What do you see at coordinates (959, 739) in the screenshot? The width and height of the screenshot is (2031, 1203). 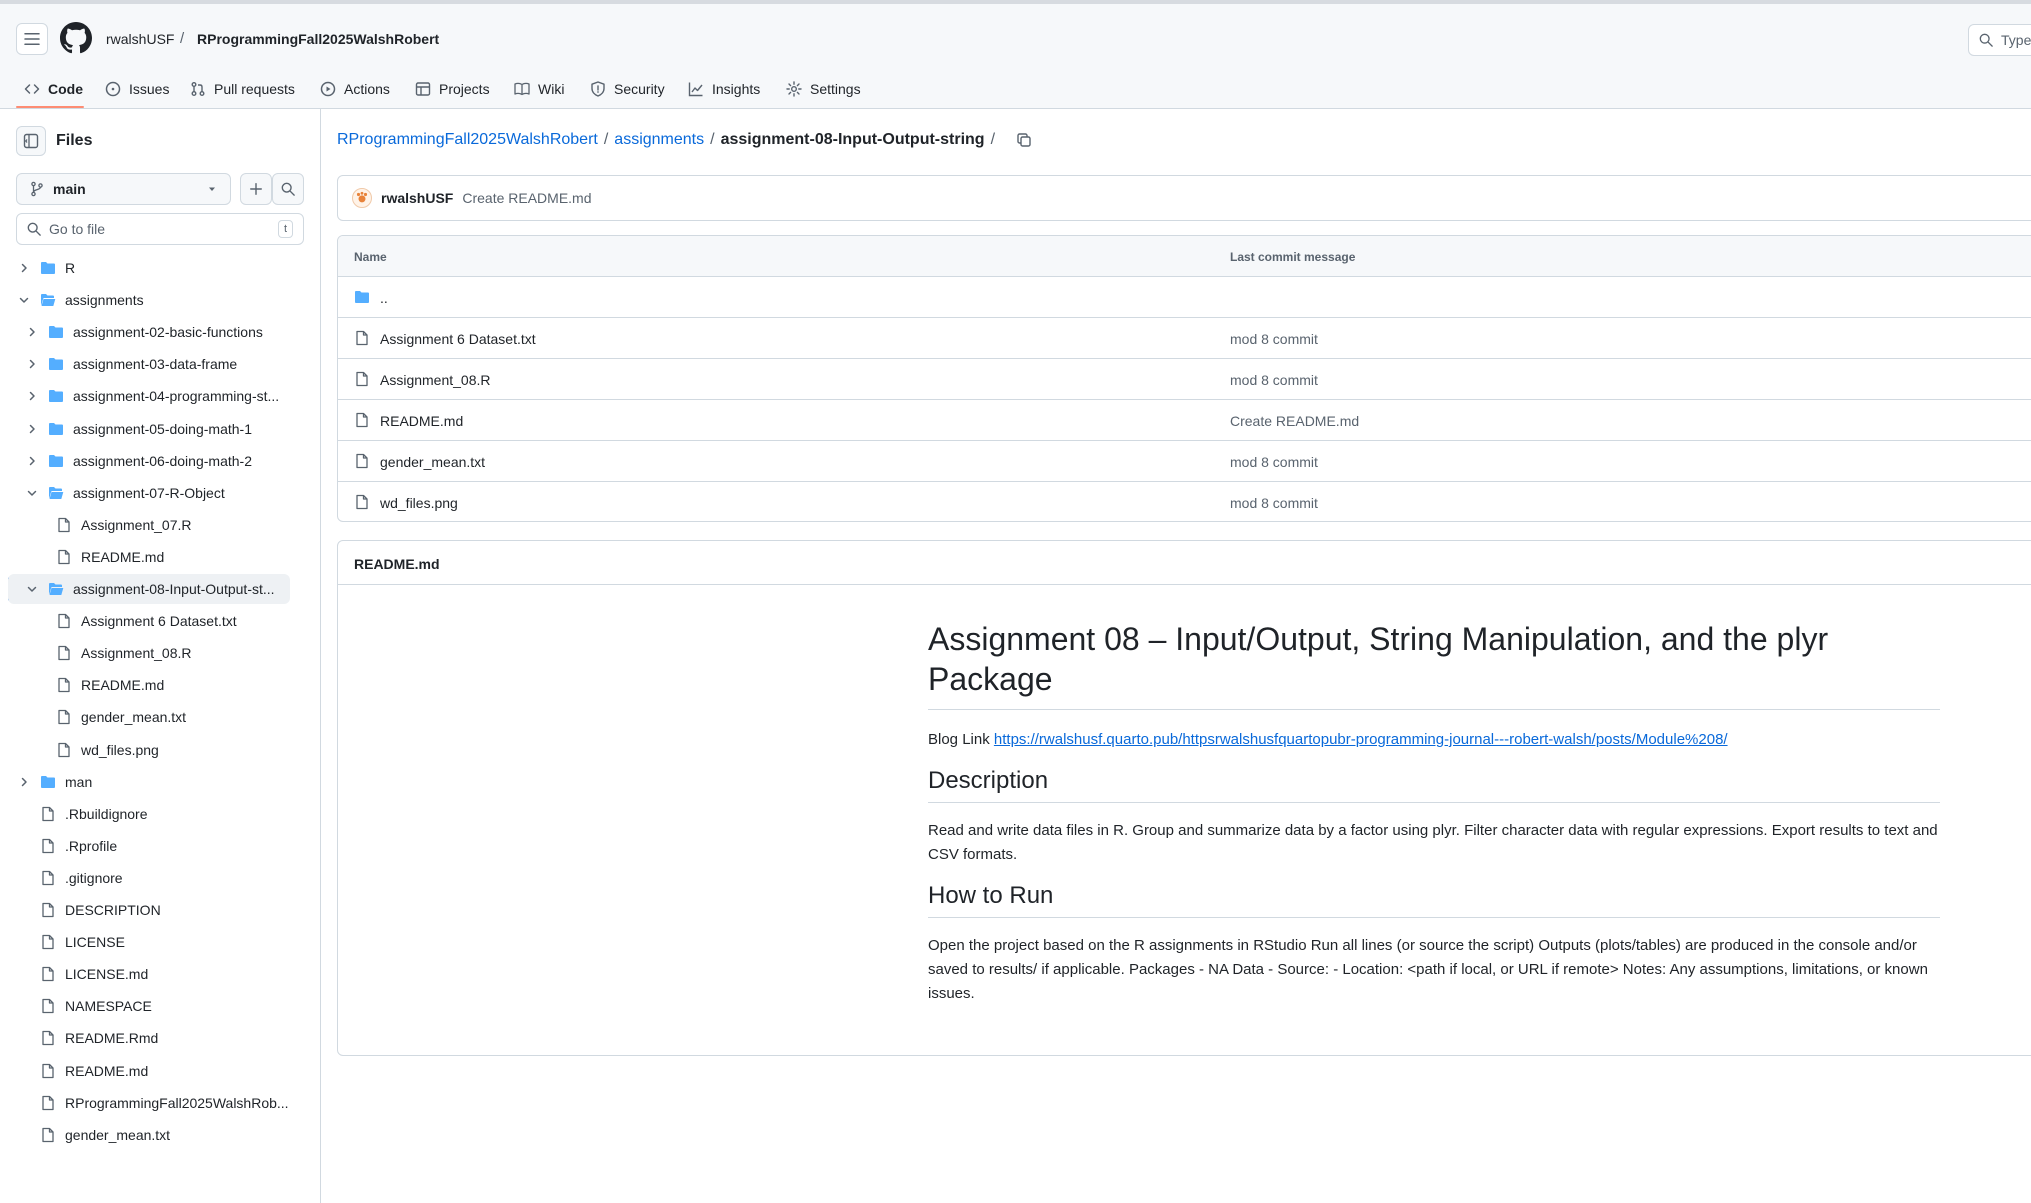 I see `blog-link-prefix: Blog Link` at bounding box center [959, 739].